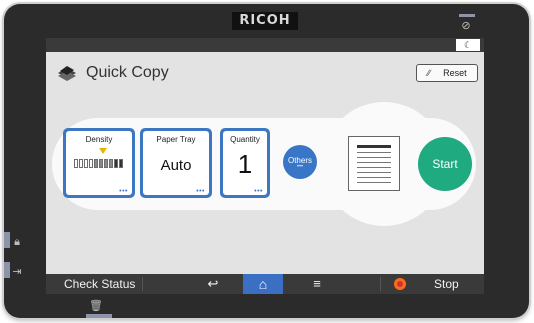 The height and width of the screenshot is (323, 534). I want to click on page-title: Quick Copy, so click(112, 73).